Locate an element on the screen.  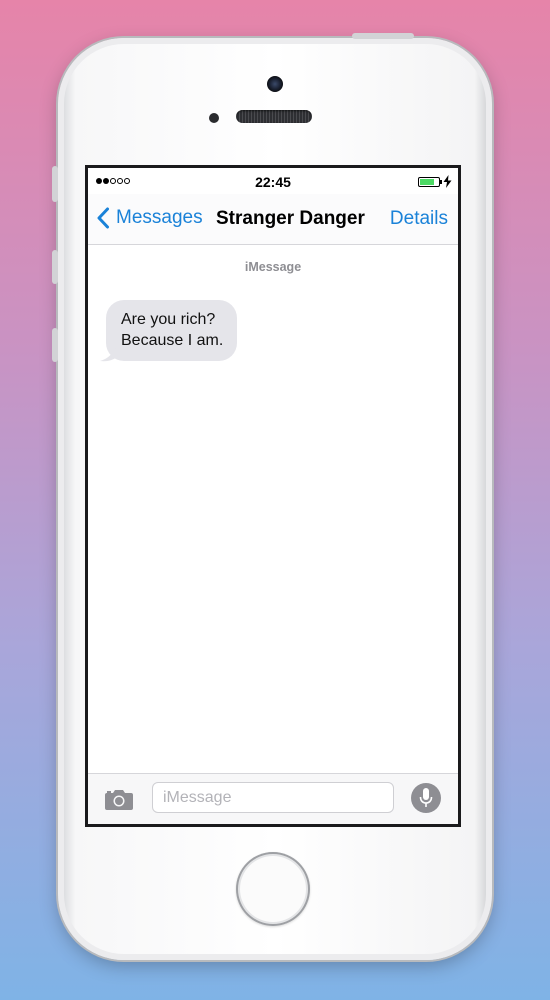
compose-bar is located at coordinates (273, 798).